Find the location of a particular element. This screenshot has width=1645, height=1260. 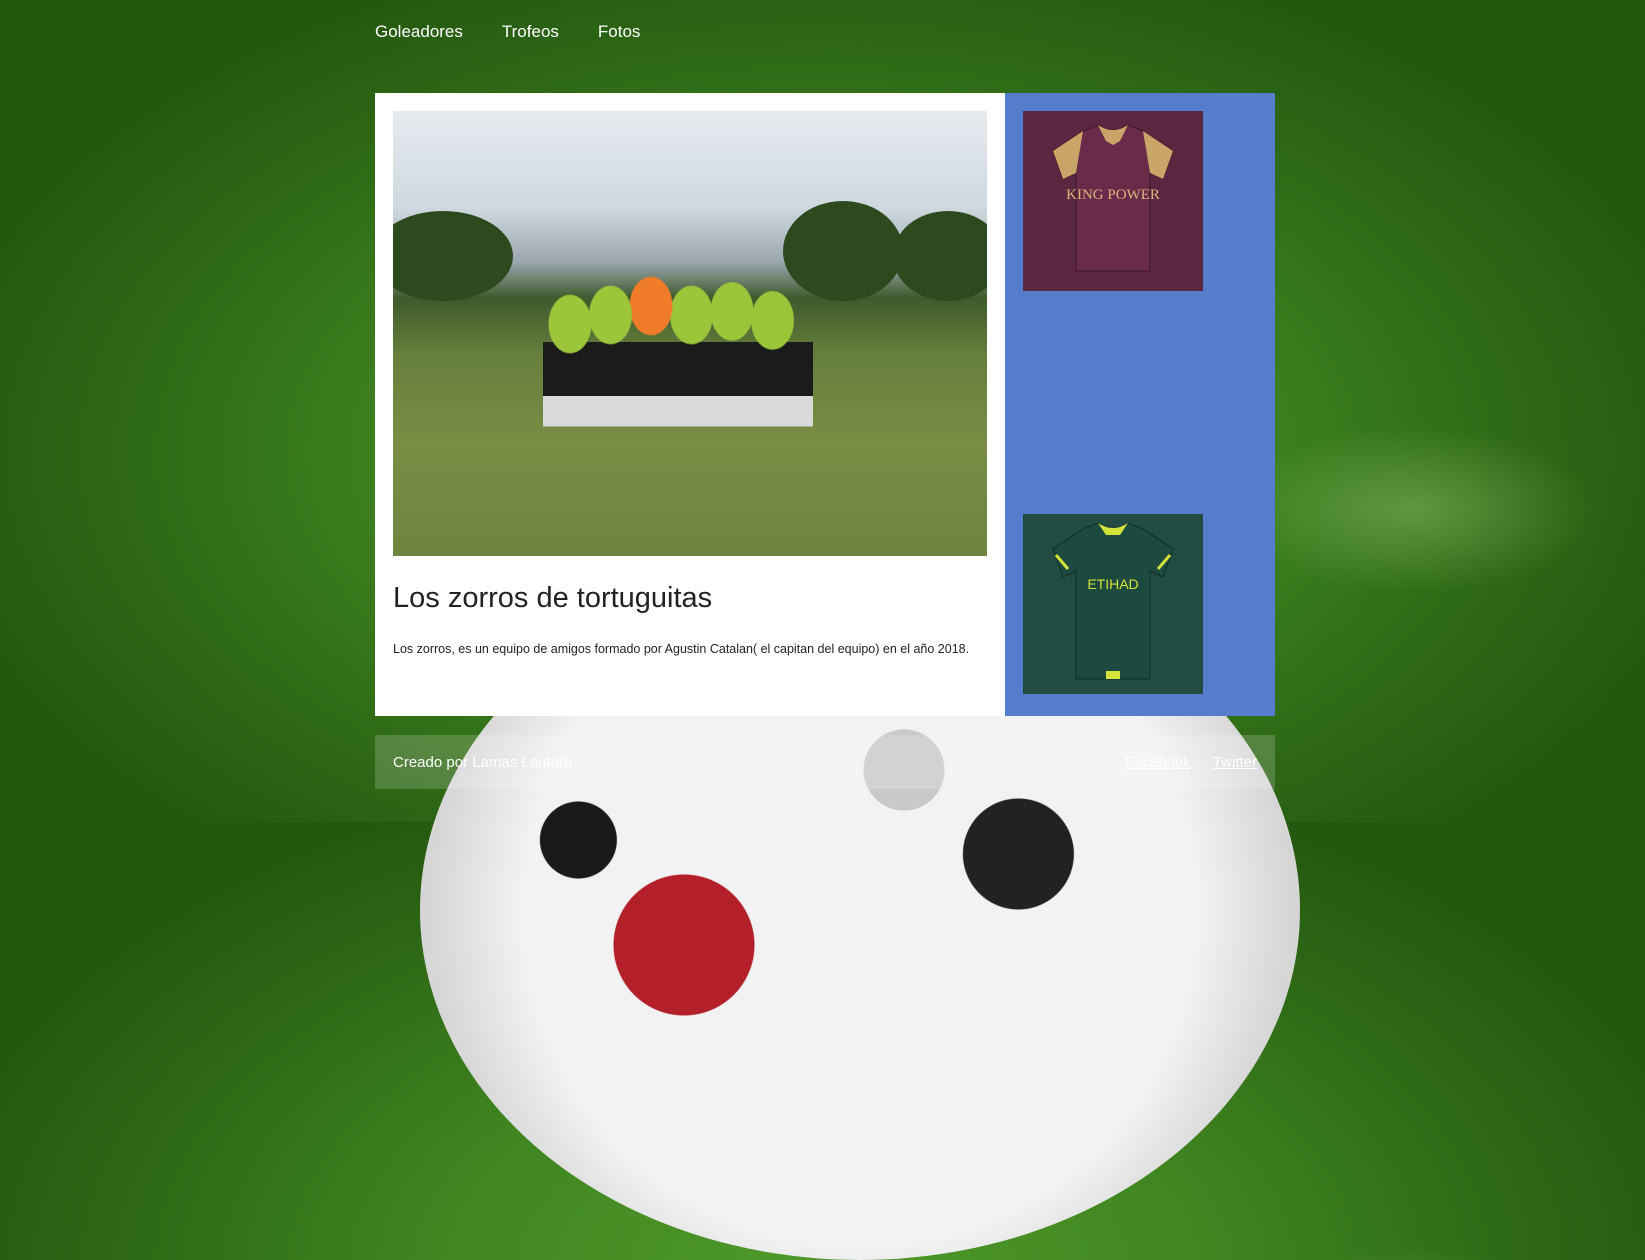

svg-text: KING POWER is located at coordinates (1113, 195).